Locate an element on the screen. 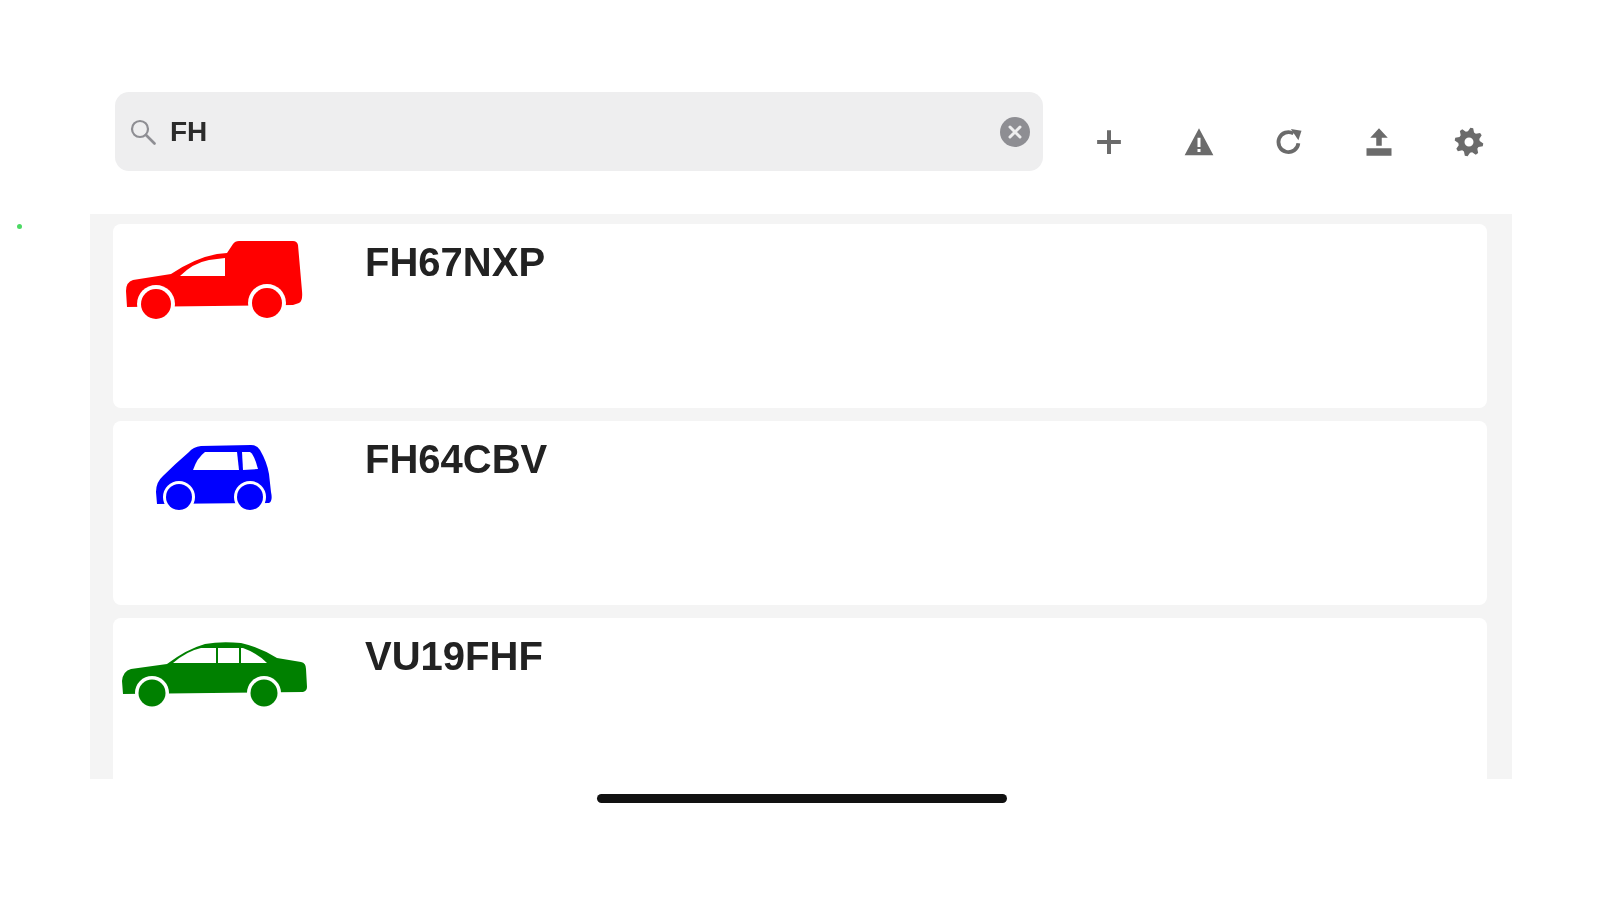 This screenshot has height=900, width=1599. add-icon is located at coordinates (1109, 142).